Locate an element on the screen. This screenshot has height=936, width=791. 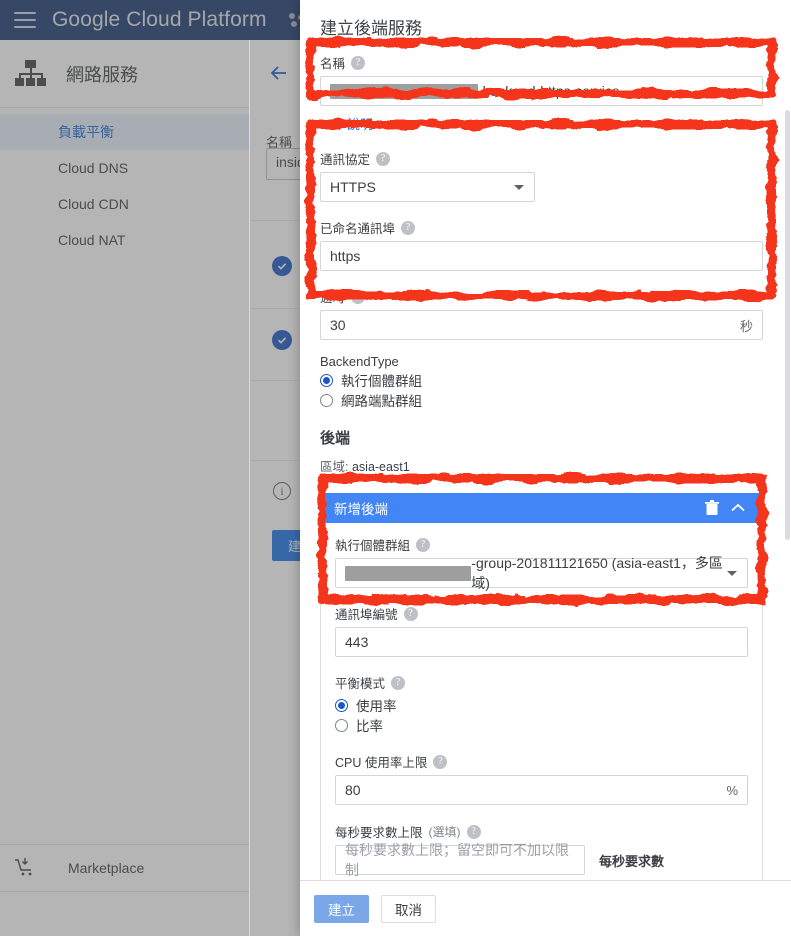
named-port-label: 已命名通訊埠 is located at coordinates (358, 229).